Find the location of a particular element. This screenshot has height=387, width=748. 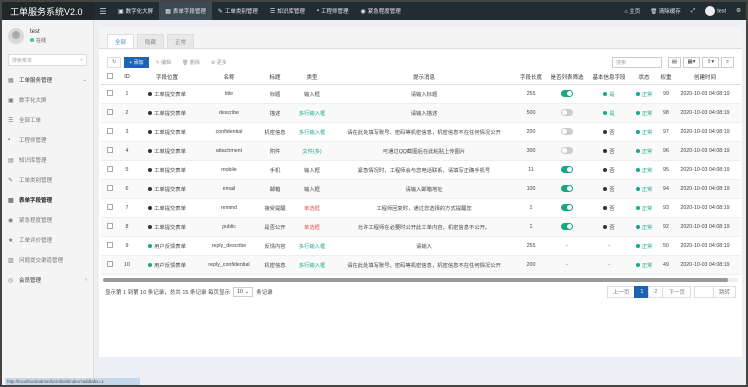

sidebar-item-2: ☰ 全部工单 is located at coordinates (47, 120).